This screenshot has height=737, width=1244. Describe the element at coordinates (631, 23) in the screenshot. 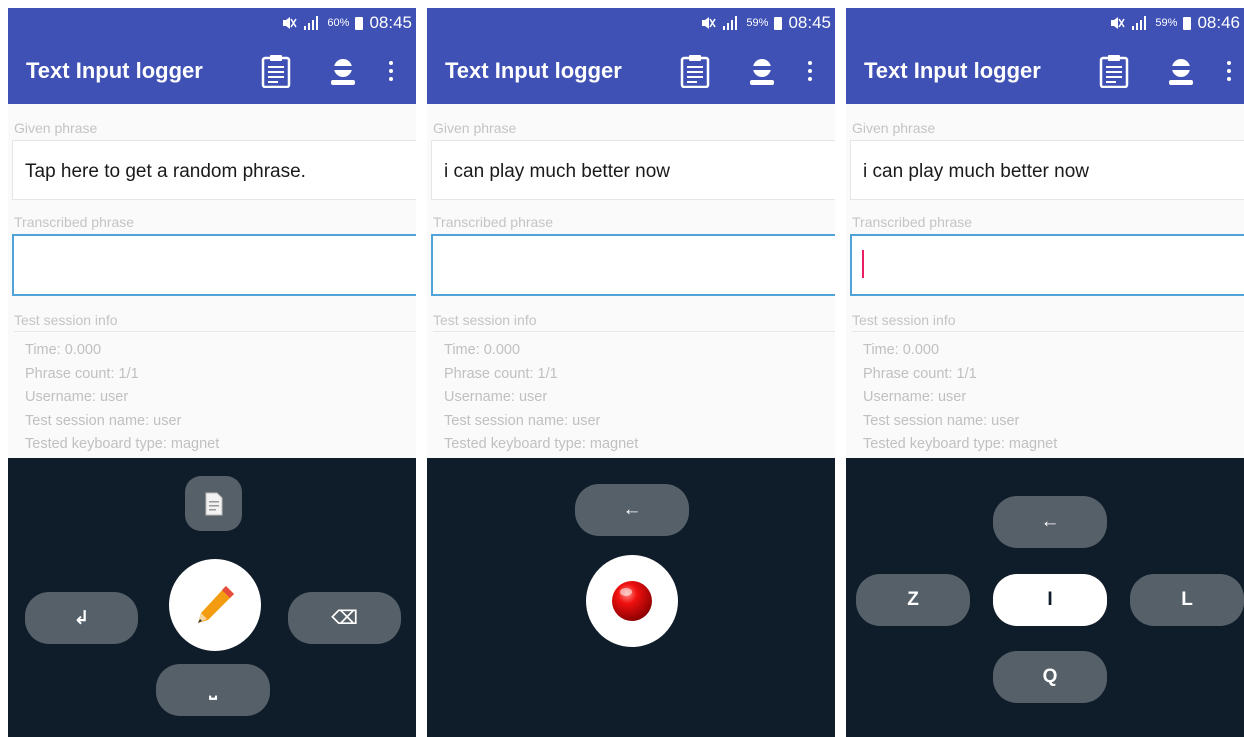

I see `status-bar: 59% 08:45` at that location.